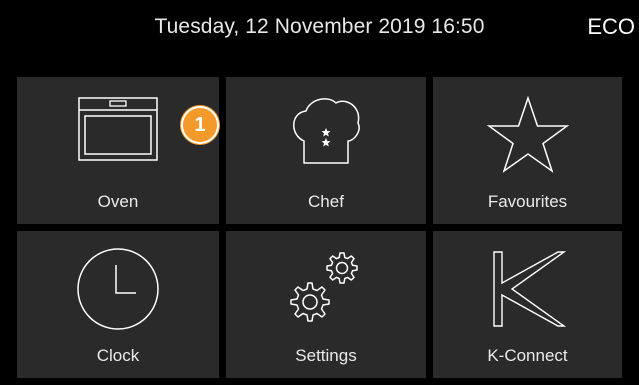 Image resolution: width=639 pixels, height=385 pixels. I want to click on gears-icon, so click(324, 287).